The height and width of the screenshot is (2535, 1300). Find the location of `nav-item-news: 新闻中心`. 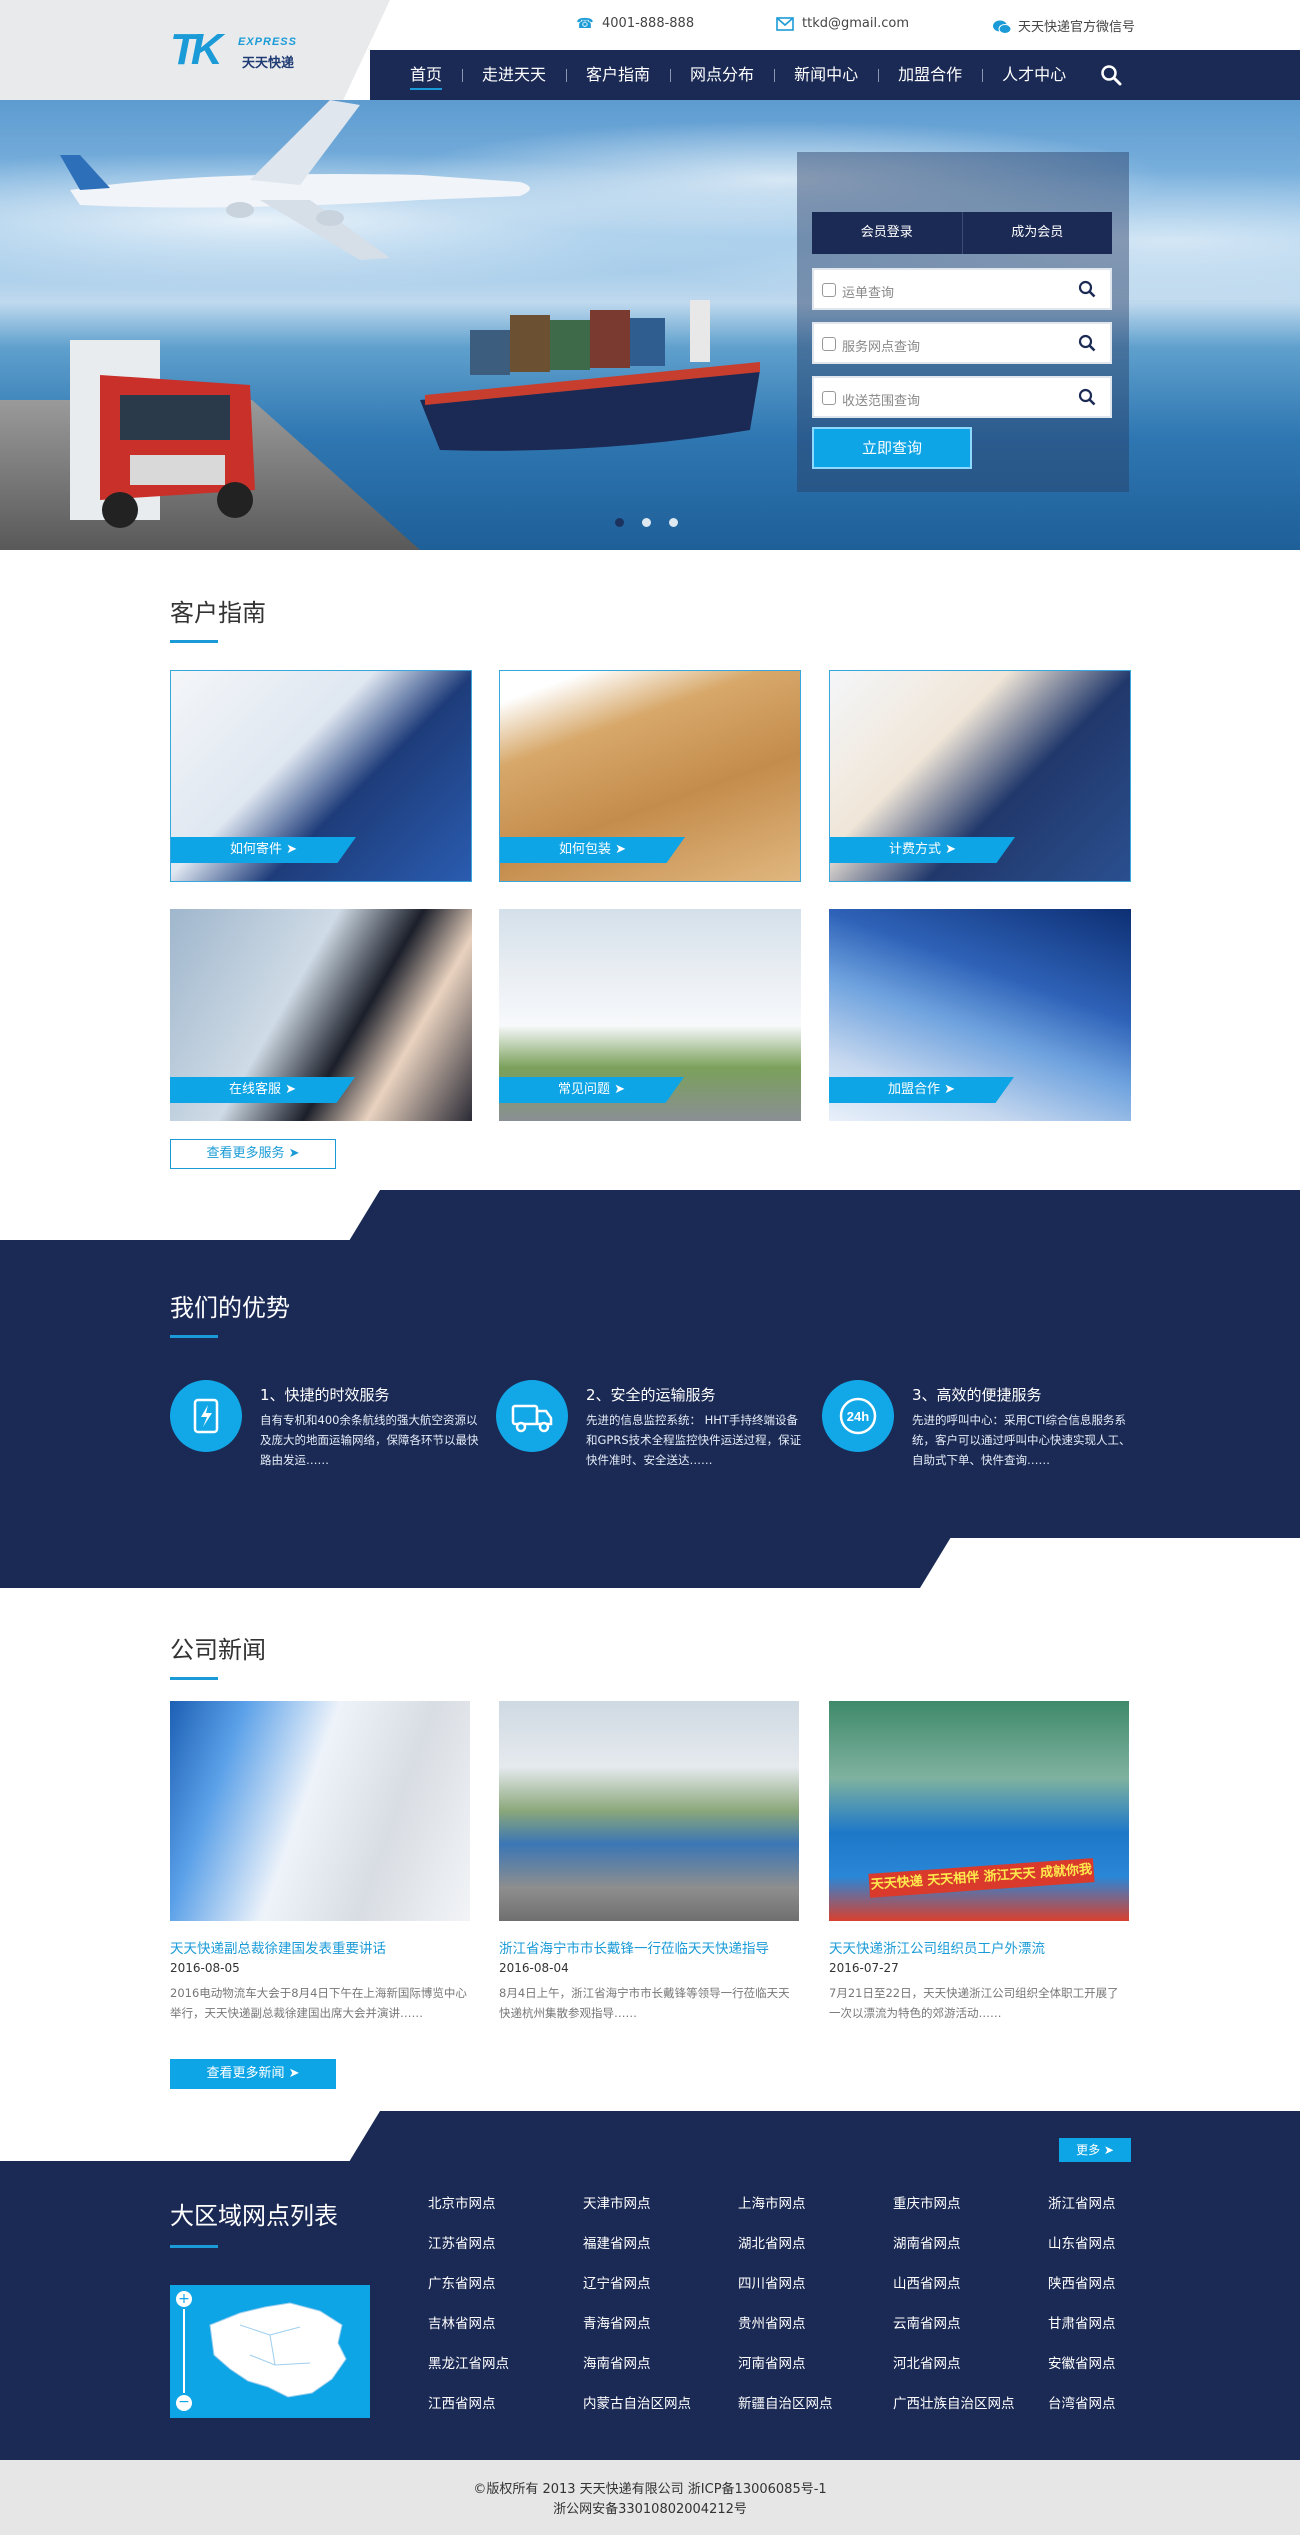

nav-item-news: 新闻中心 is located at coordinates (826, 75).